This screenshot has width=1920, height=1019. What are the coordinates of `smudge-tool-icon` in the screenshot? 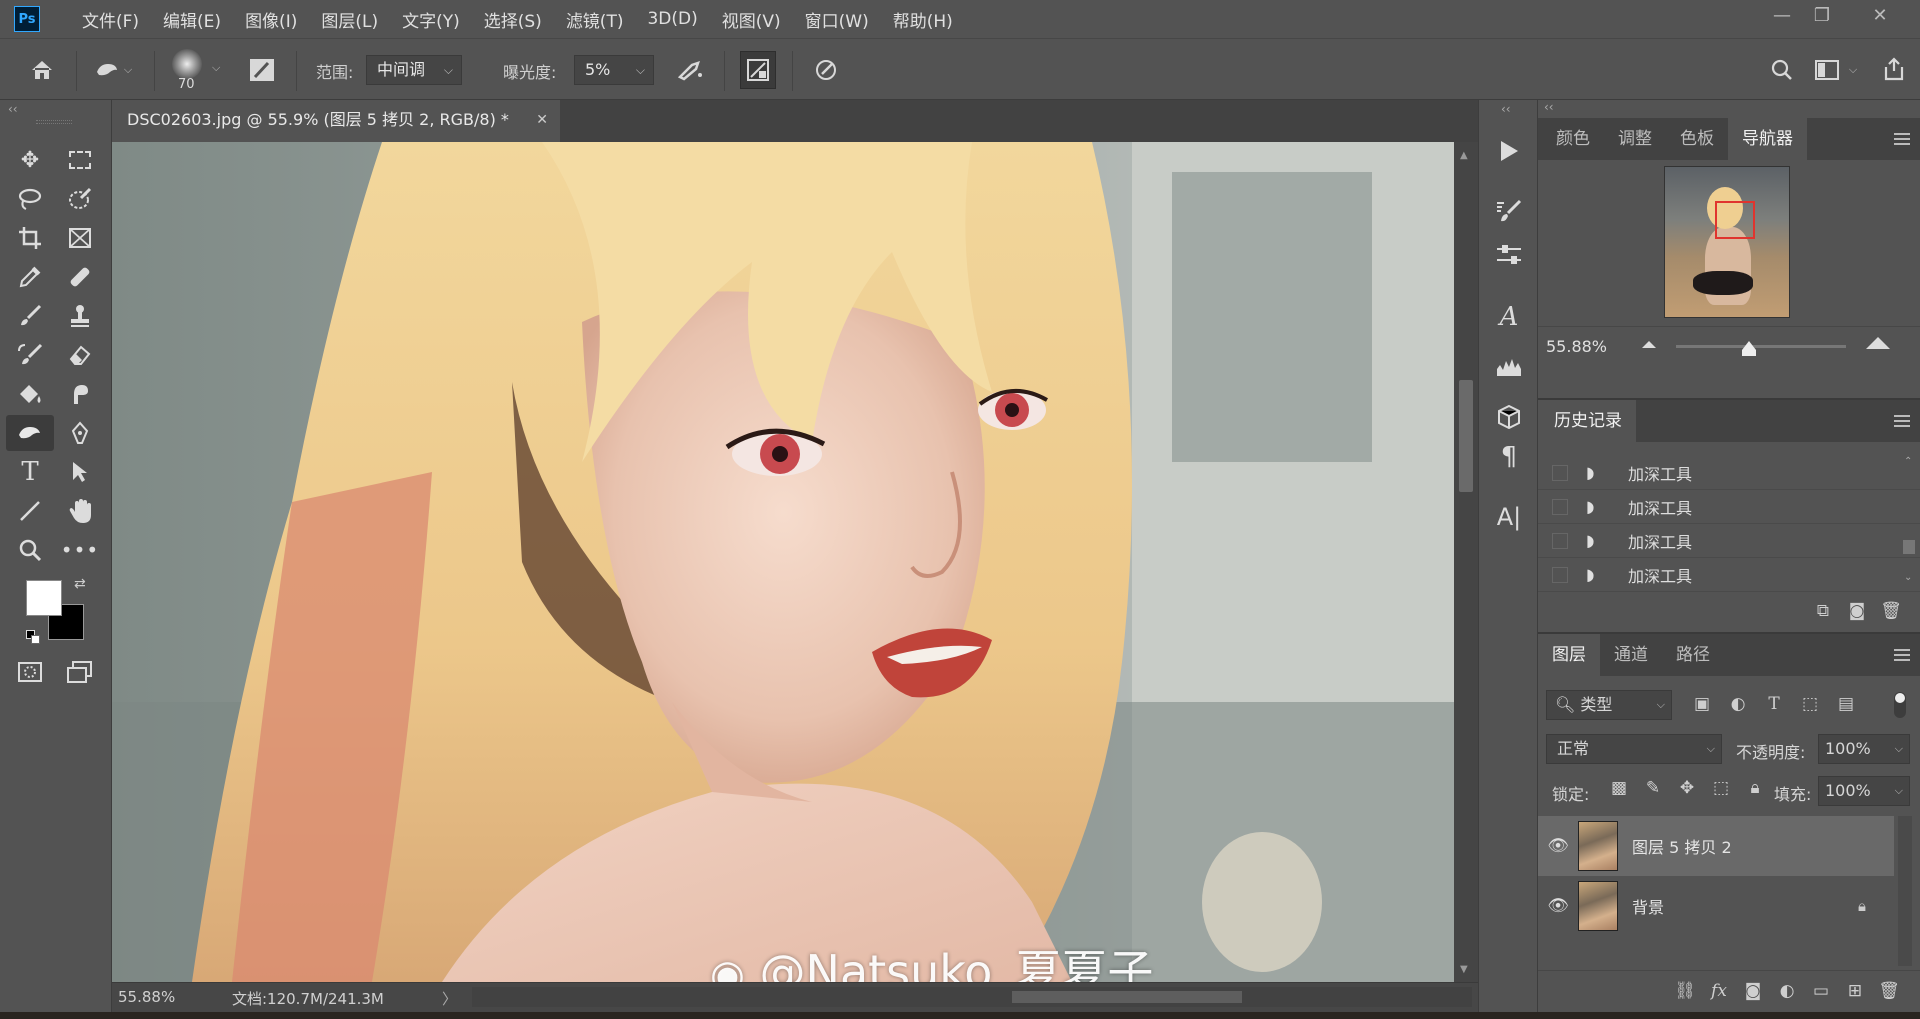 It's located at (80, 394).